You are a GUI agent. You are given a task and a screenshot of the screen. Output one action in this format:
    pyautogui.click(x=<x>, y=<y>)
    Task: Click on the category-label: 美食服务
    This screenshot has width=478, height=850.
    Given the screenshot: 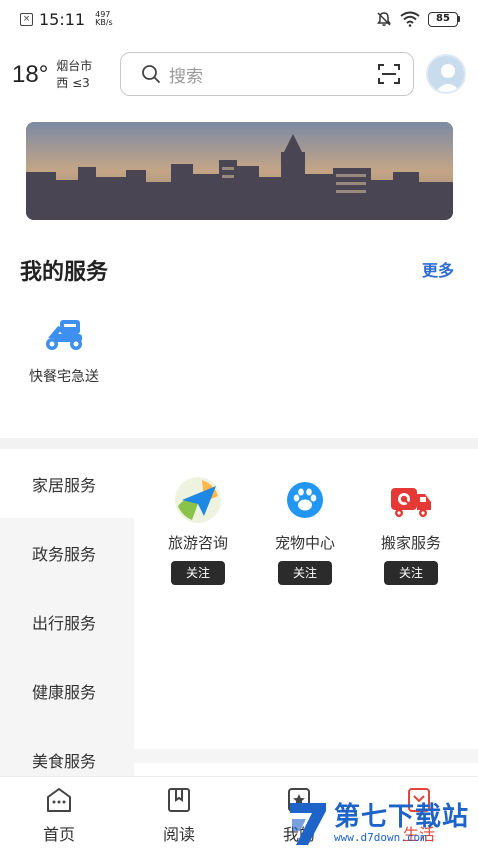 What is the action you would take?
    pyautogui.click(x=64, y=761)
    